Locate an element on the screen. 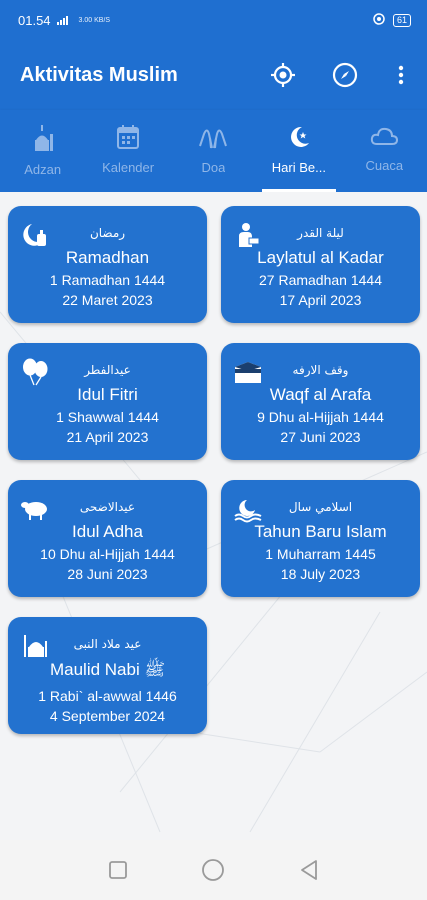 This screenshot has width=427, height=900. person-reading-icon is located at coordinates (249, 235).